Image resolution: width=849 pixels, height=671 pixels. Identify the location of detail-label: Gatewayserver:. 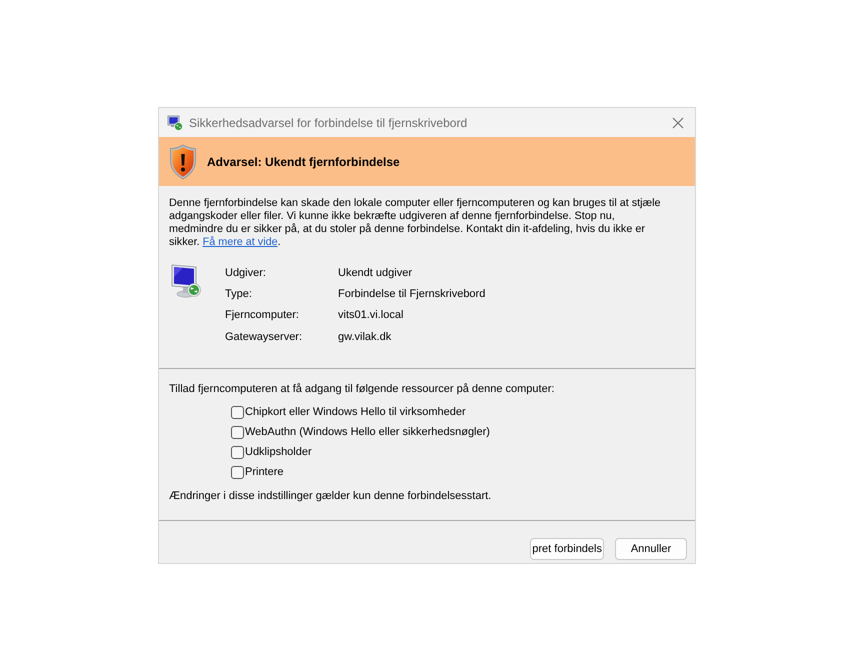
(264, 336).